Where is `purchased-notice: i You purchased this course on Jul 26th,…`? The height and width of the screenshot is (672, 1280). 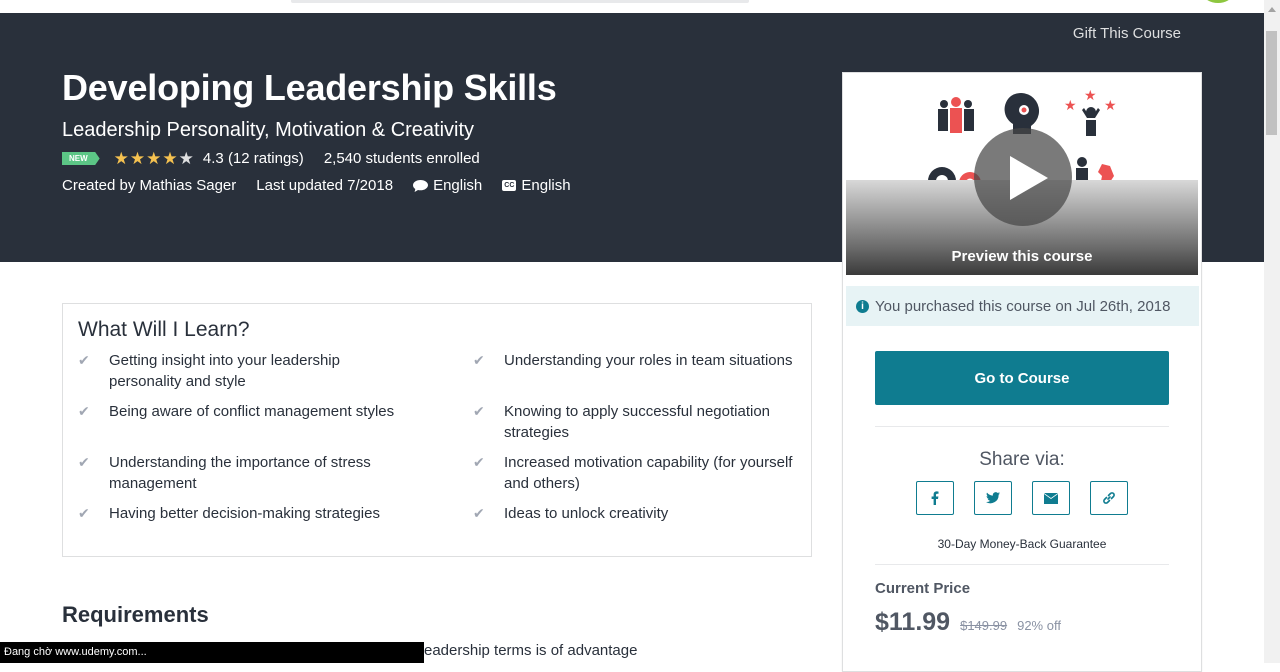
purchased-notice: i You purchased this course on Jul 26th,… is located at coordinates (1022, 306).